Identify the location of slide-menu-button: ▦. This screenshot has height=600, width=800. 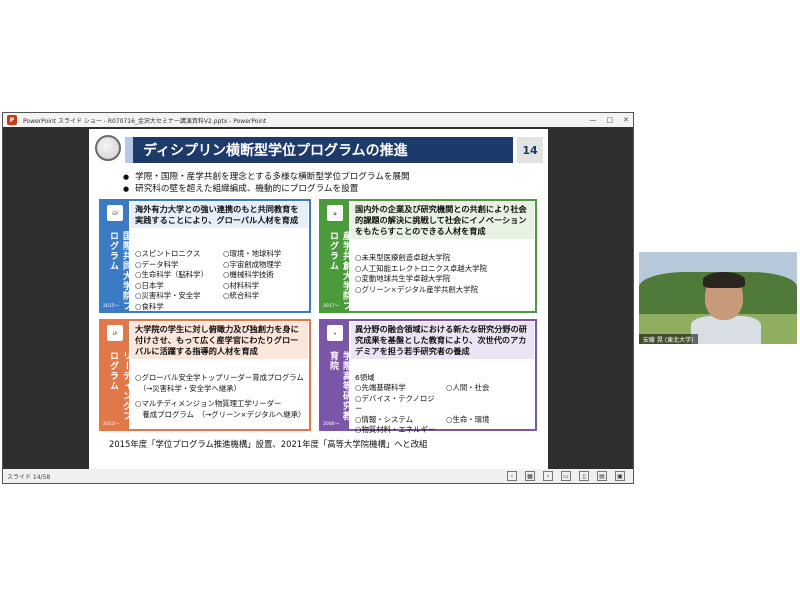
(530, 476).